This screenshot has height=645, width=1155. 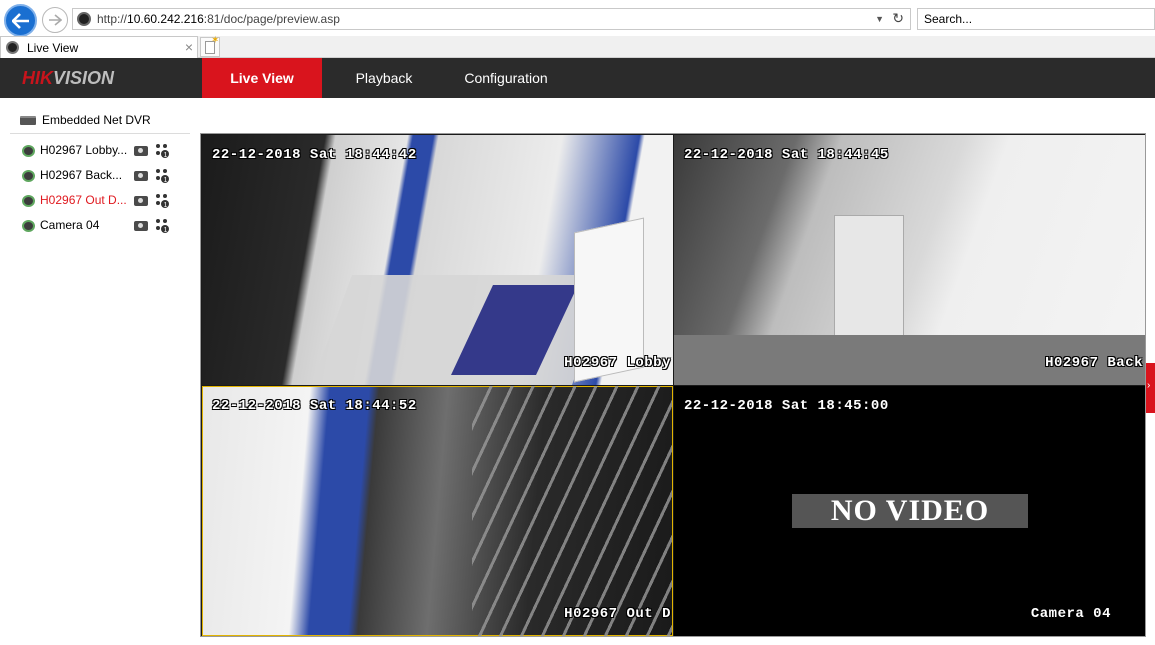 What do you see at coordinates (617, 614) in the screenshot?
I see `osd-channel-name: H02967 Out D` at bounding box center [617, 614].